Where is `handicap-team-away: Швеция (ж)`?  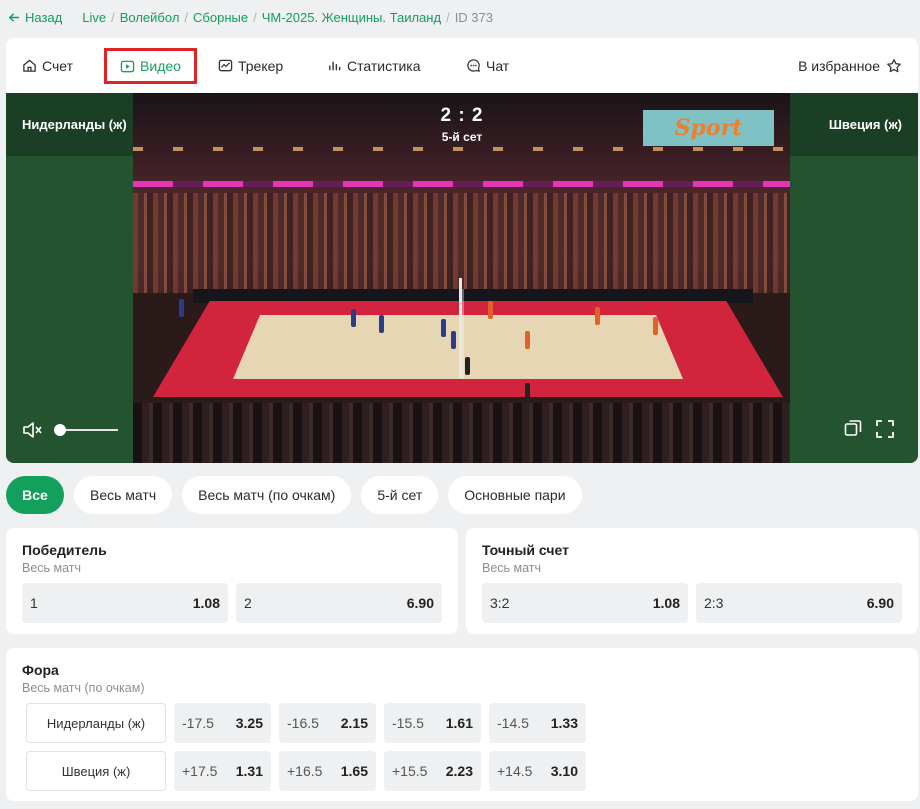
handicap-team-away: Швеция (ж) is located at coordinates (96, 771).